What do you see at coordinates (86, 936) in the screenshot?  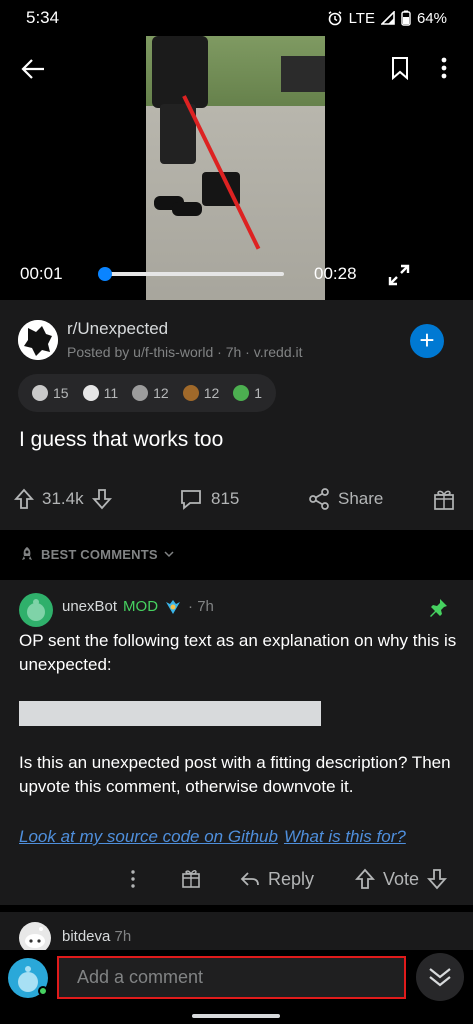 I see `next-comment-author: bitdeva` at bounding box center [86, 936].